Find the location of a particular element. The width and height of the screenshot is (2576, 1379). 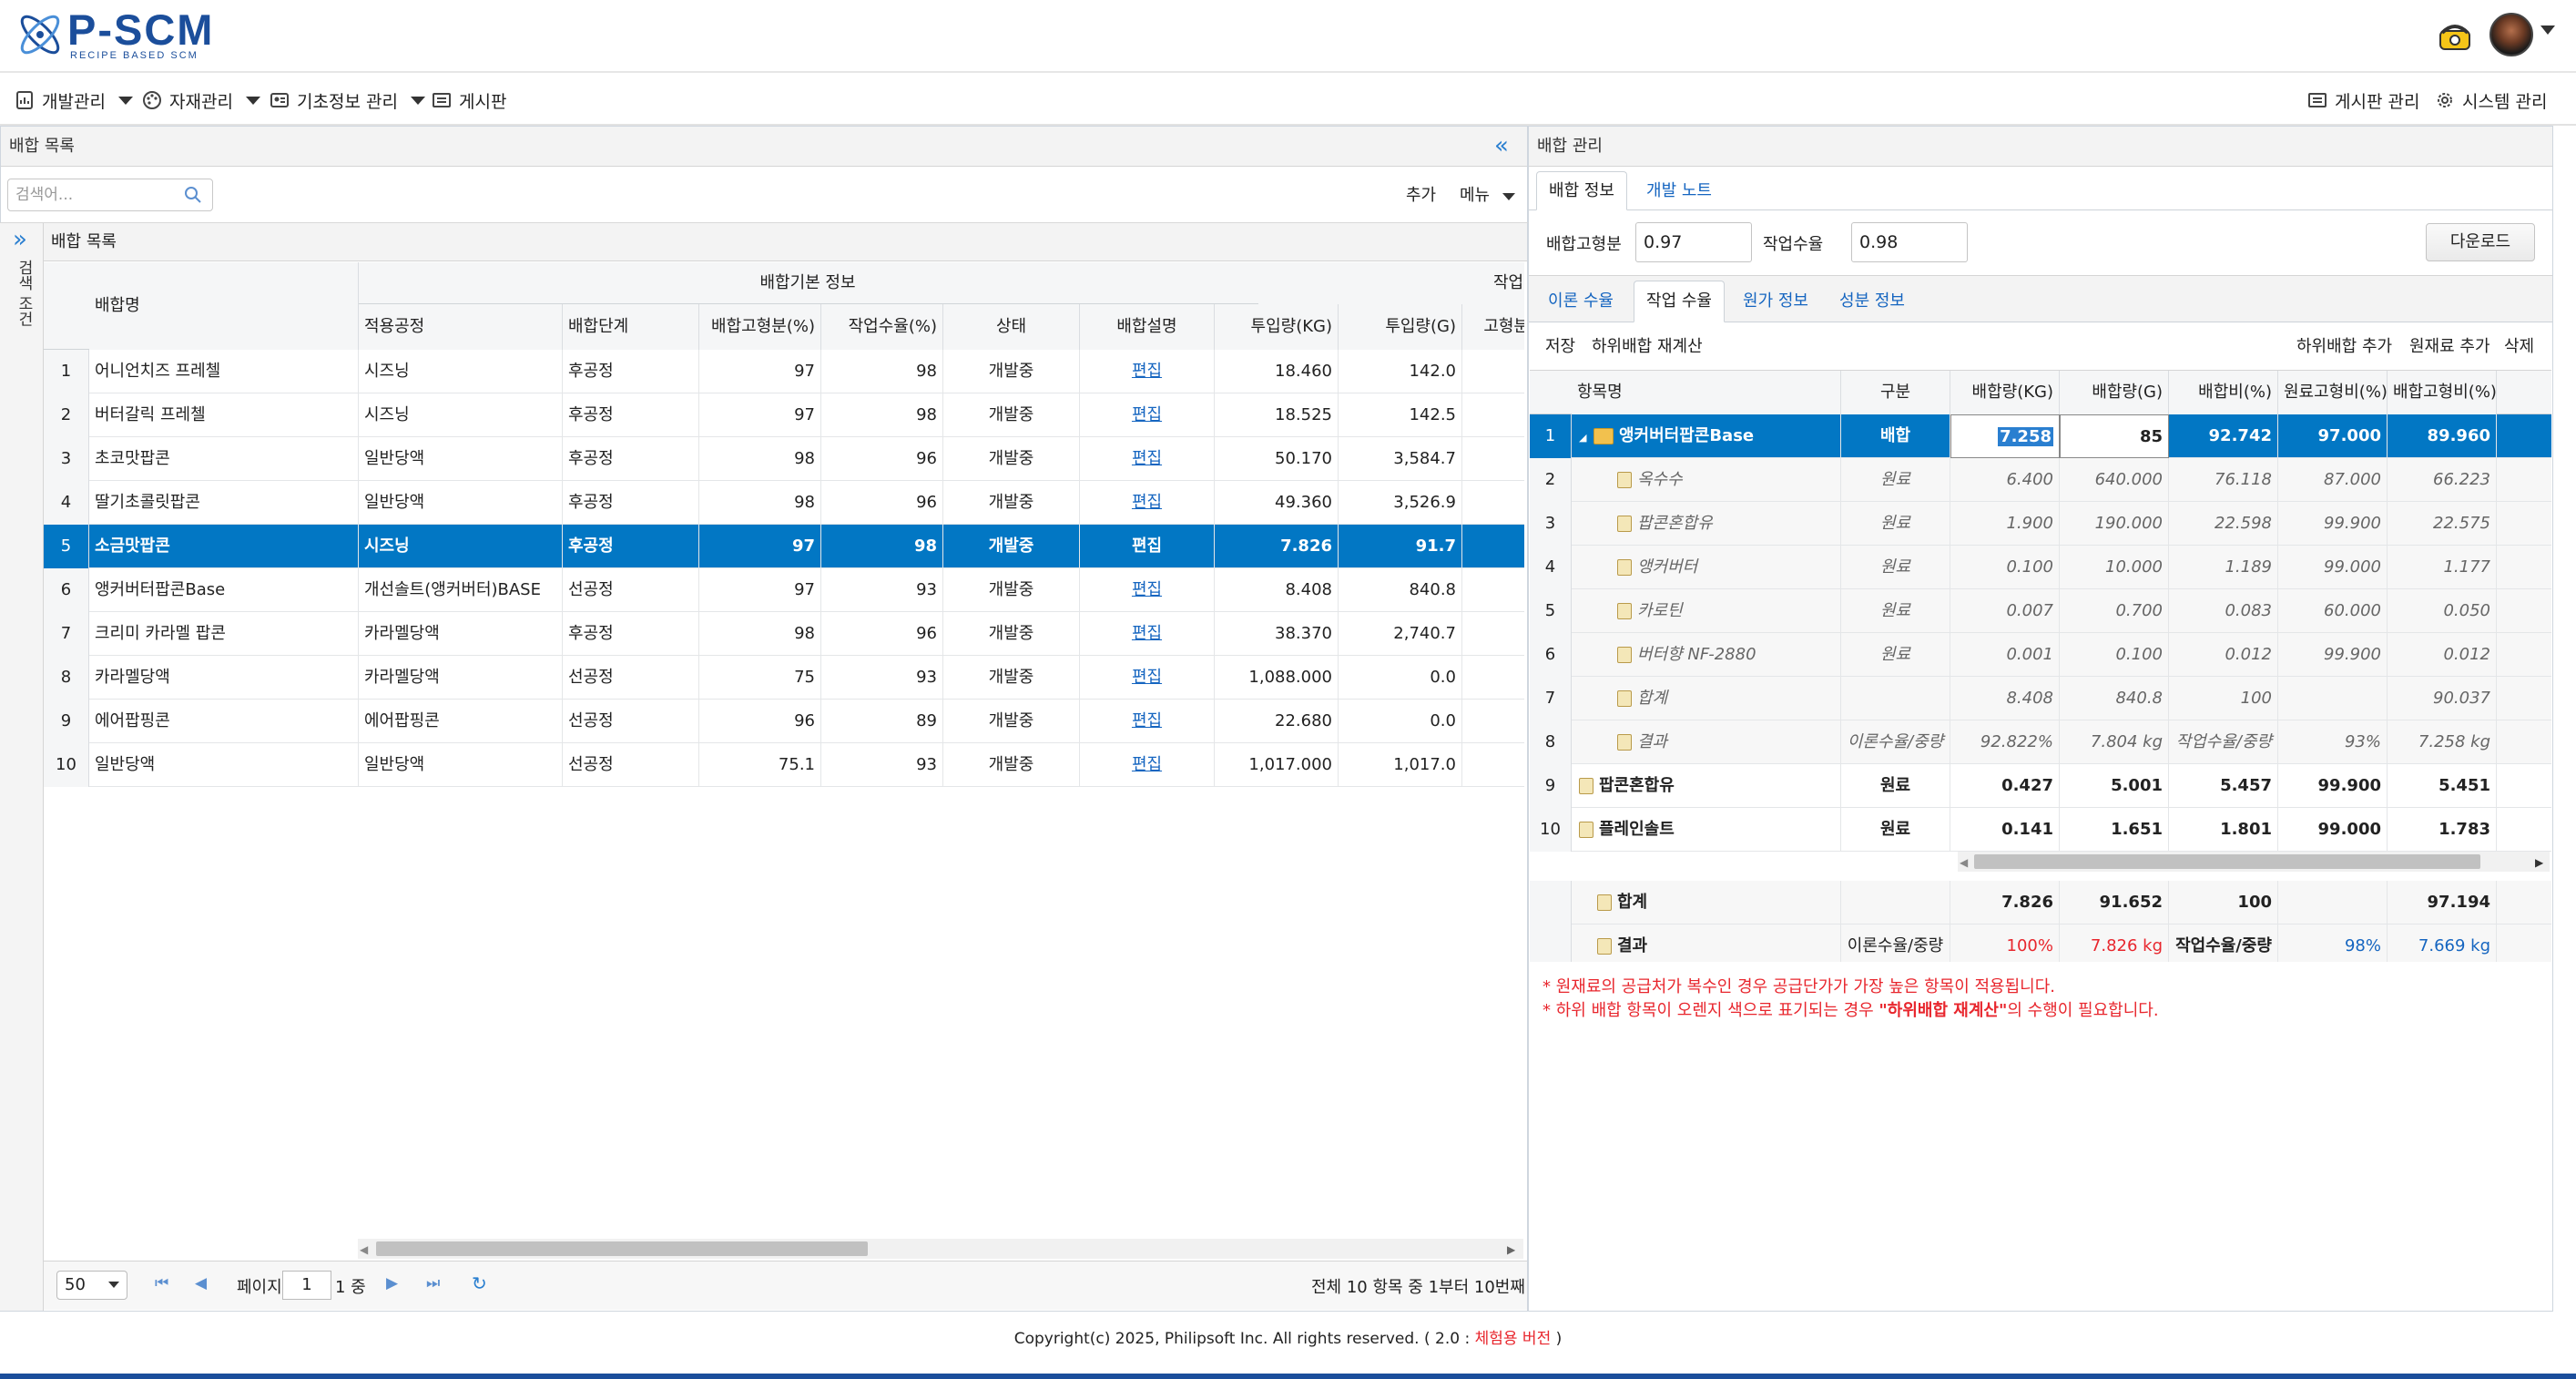

tree-item-name: 합계 is located at coordinates (1706, 699).